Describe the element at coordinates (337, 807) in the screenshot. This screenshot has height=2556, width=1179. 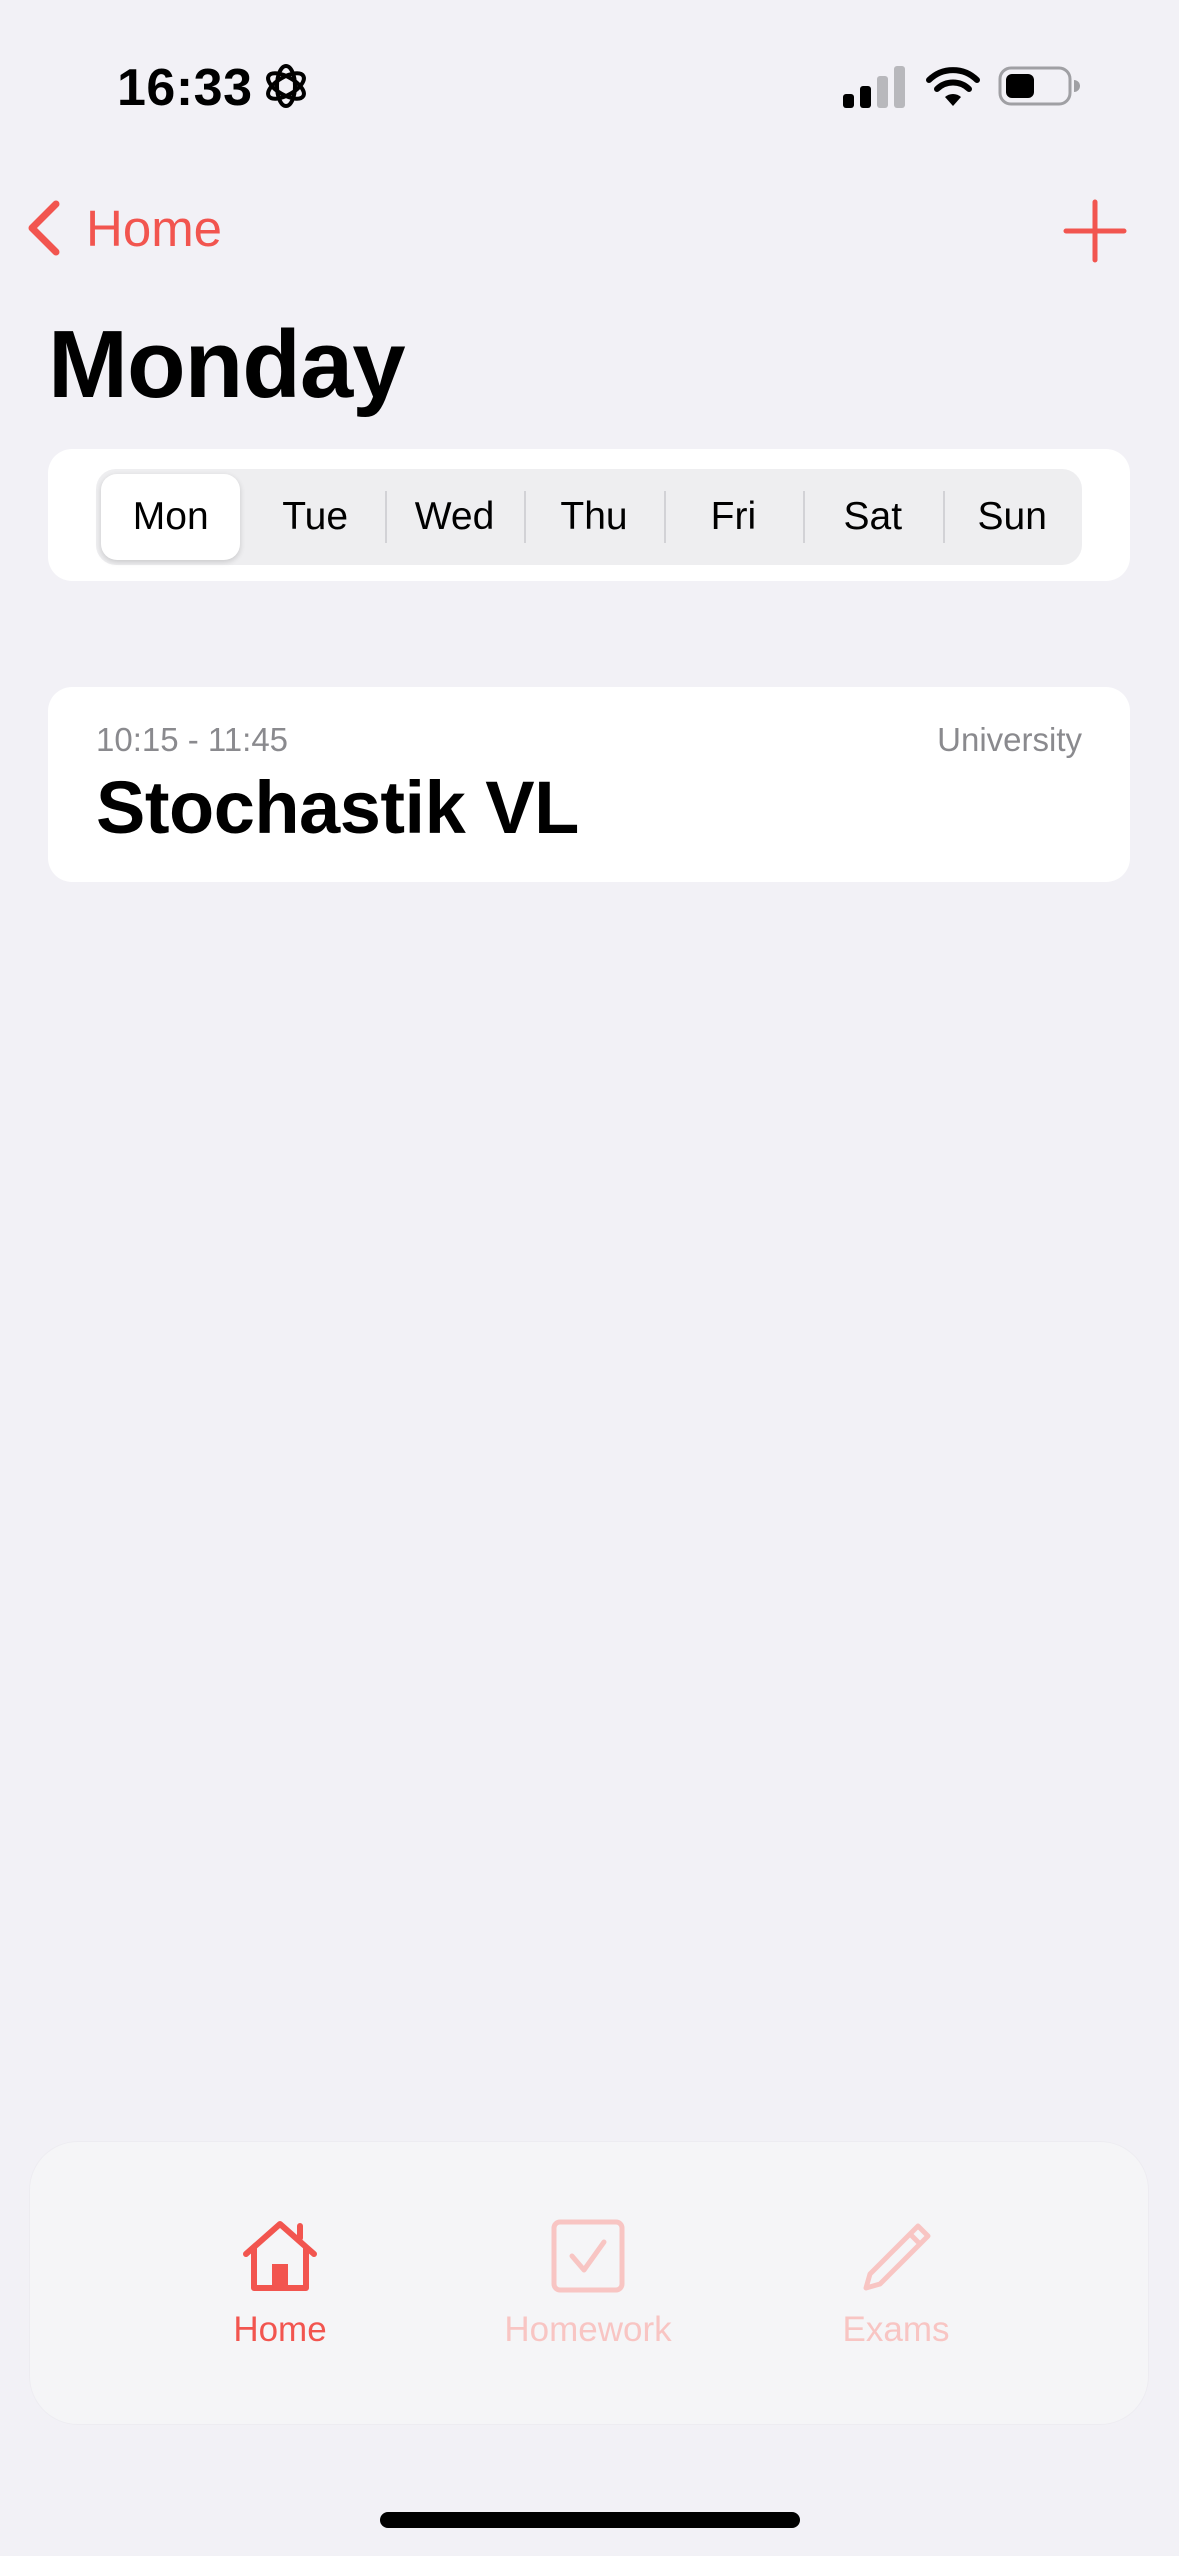
I see `event-title: Stochastik VL` at that location.